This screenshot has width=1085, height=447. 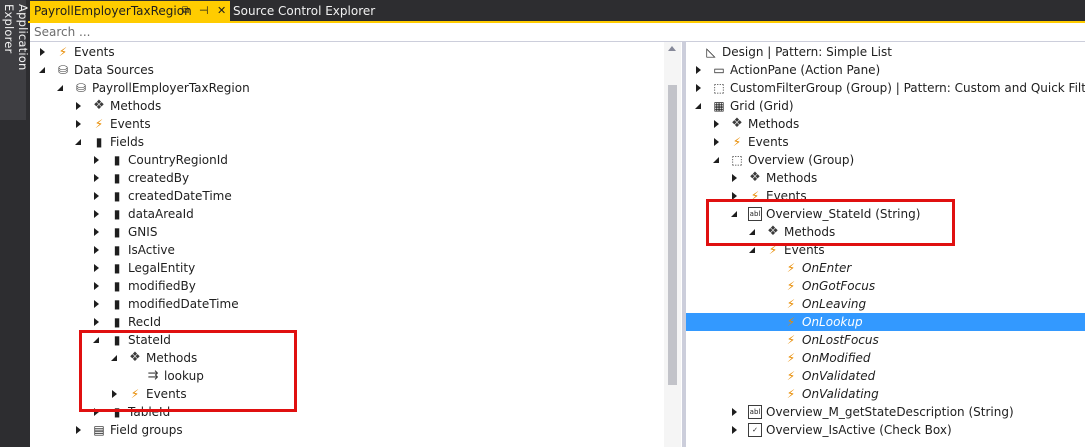 I want to click on scrollbar-thumb, so click(x=672, y=235).